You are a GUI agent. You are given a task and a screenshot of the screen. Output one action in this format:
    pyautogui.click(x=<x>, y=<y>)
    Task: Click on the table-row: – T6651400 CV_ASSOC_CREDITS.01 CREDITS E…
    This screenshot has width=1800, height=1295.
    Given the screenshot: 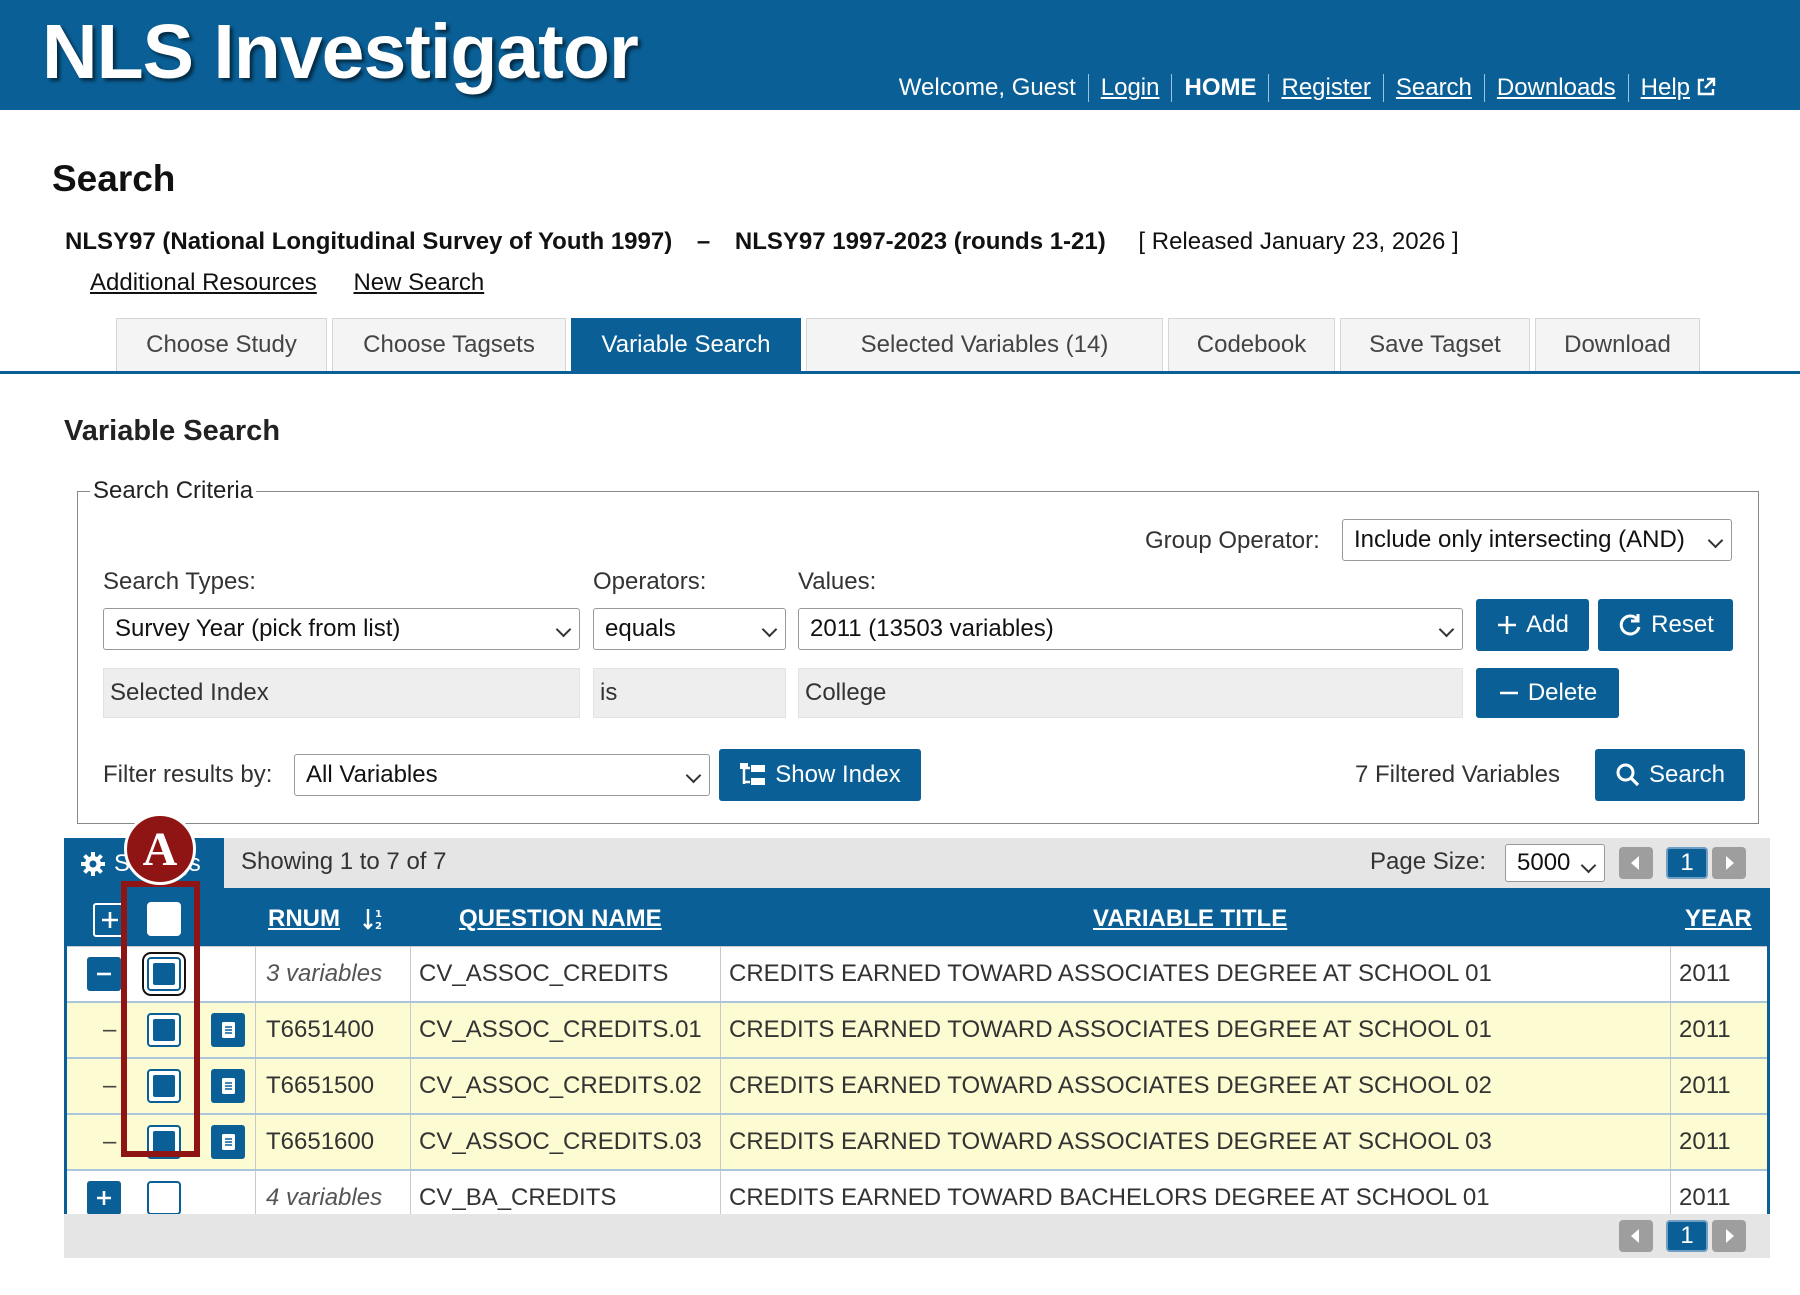 What is the action you would take?
    pyautogui.click(x=917, y=1029)
    